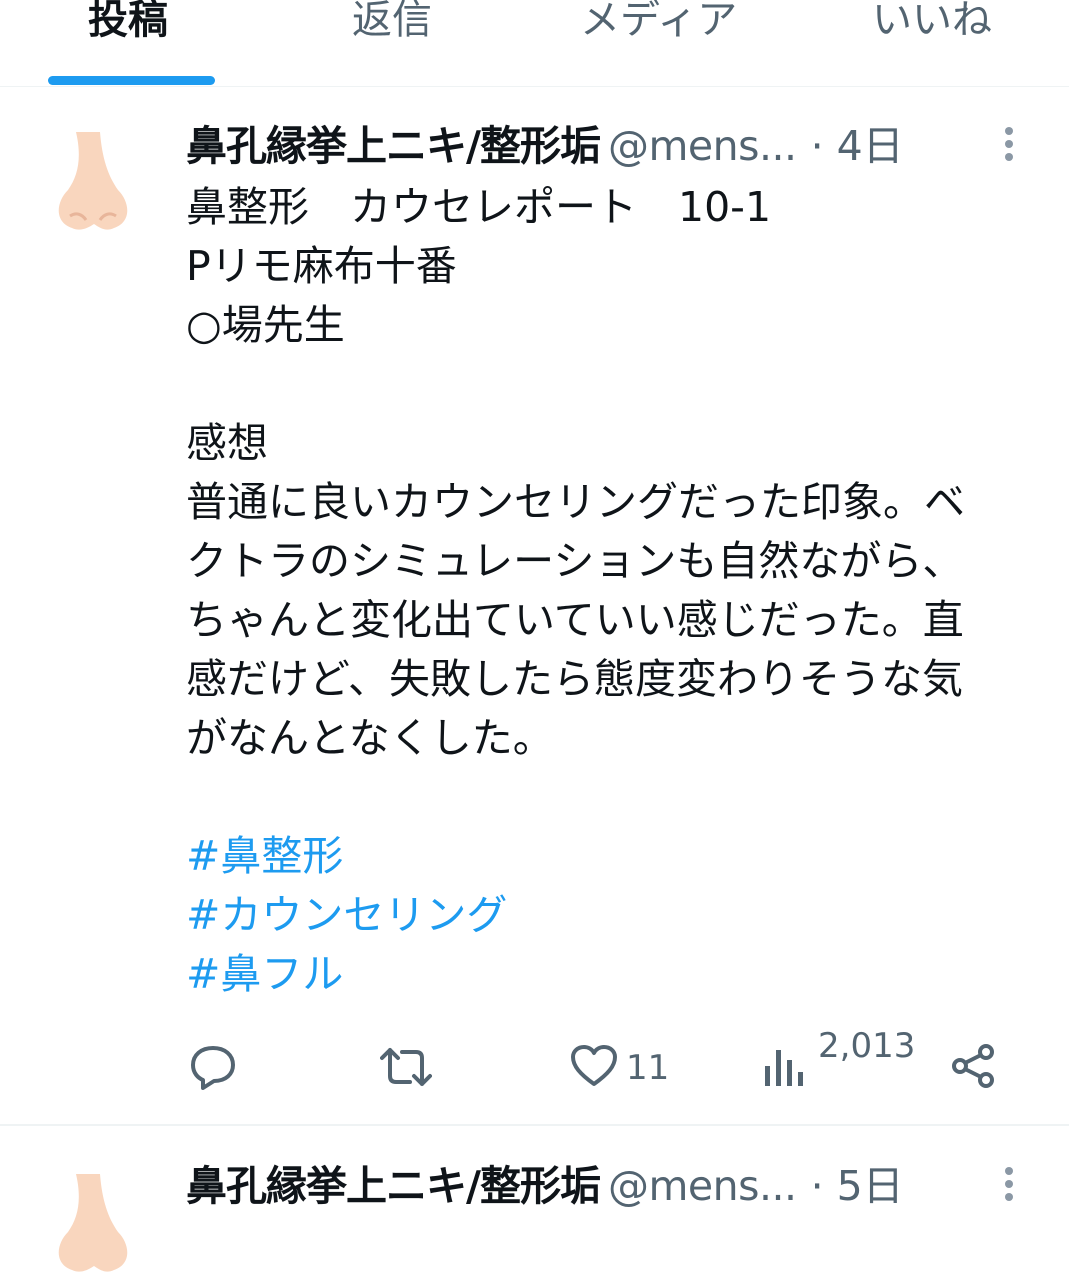 This screenshot has width=1069, height=1284. Describe the element at coordinates (534, 43) in the screenshot. I see `profile-tabs: 投稿 返信 メディア いいね` at that location.